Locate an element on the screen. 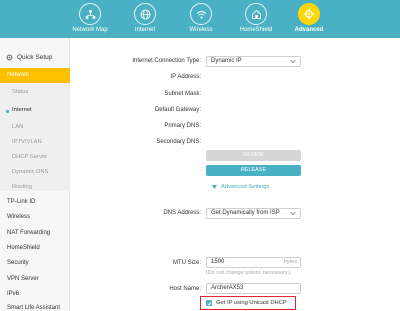 Image resolution: width=400 pixels, height=311 pixels. sidebar-quick-setup-label: Quick Setup is located at coordinates (35, 57).